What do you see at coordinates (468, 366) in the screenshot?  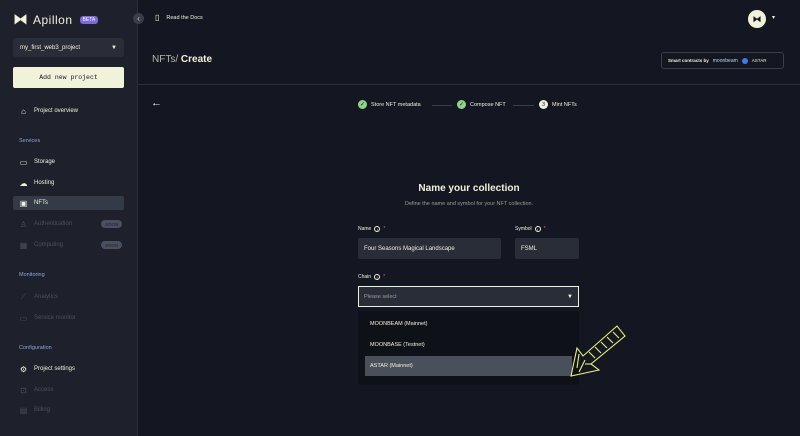 I see `chain-option-astar: ASTAR (Mainnet)` at bounding box center [468, 366].